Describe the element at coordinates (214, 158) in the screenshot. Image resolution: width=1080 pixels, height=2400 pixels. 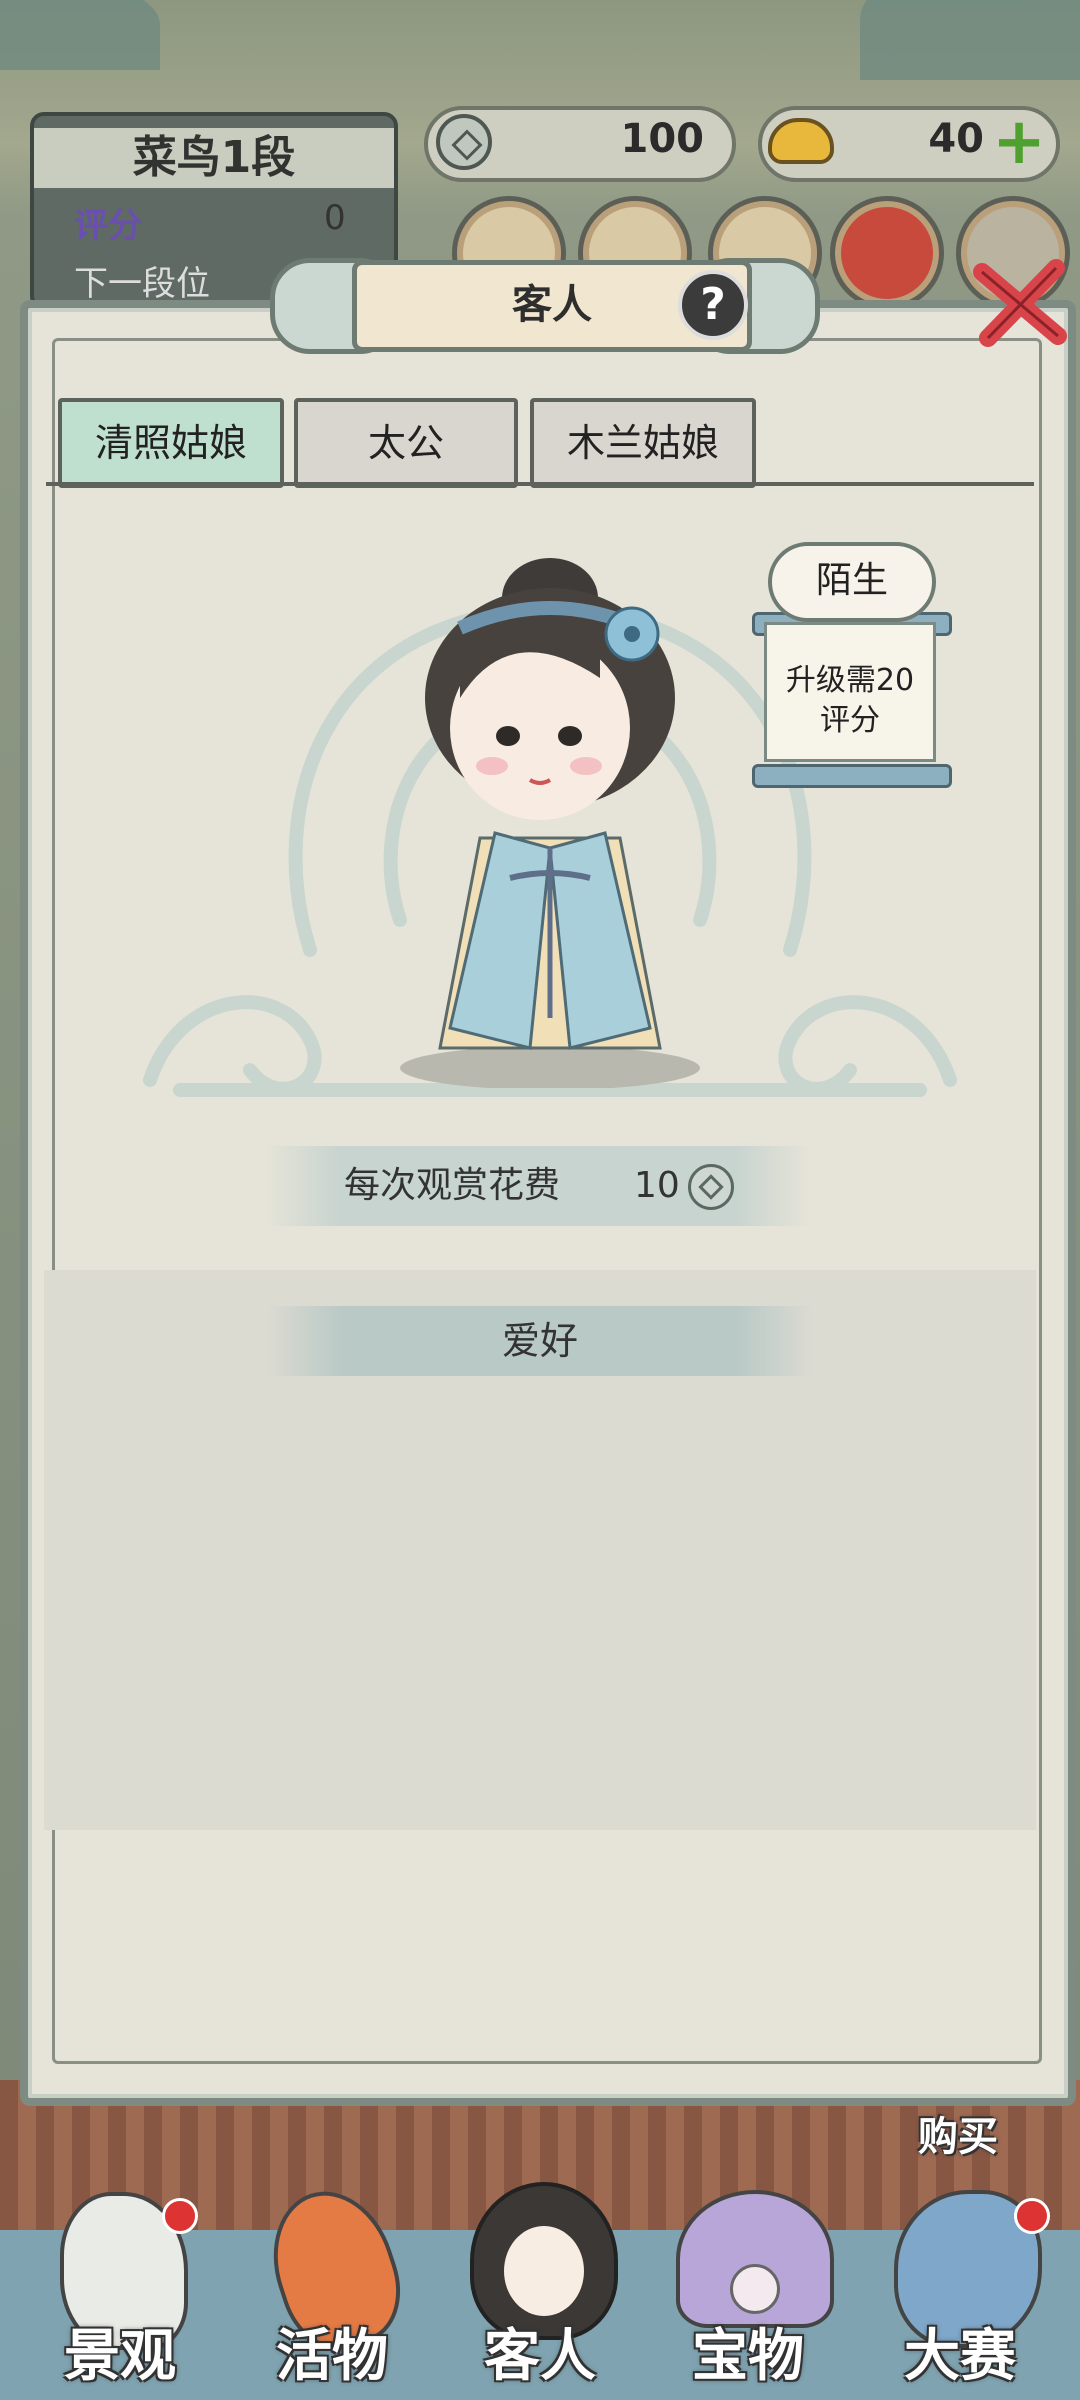
I see `rank-name: 菜鸟1段` at that location.